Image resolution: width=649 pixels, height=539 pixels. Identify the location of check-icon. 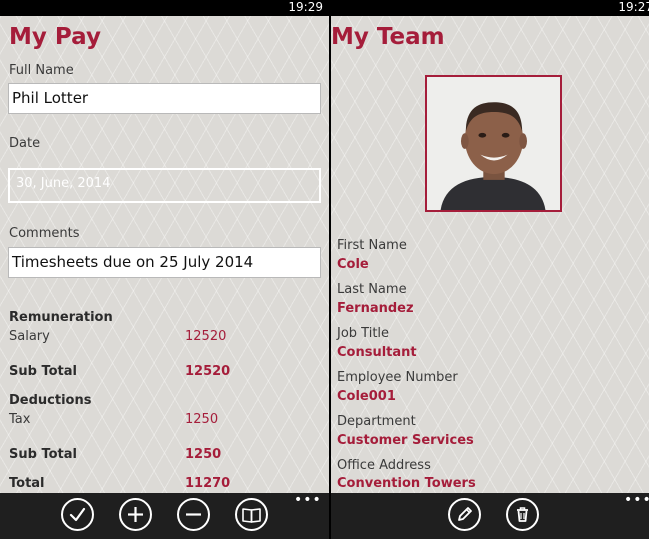
(77, 514).